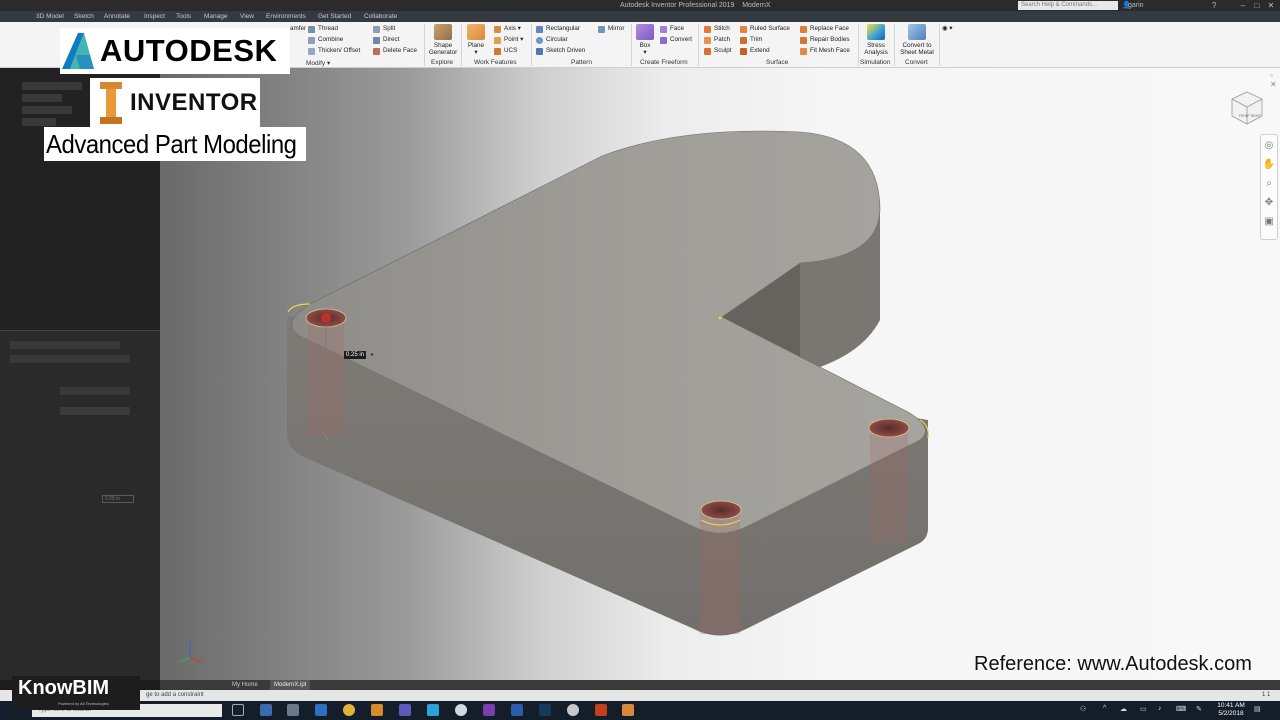 This screenshot has height=720, width=1280. I want to click on teams-icon, so click(405, 710).